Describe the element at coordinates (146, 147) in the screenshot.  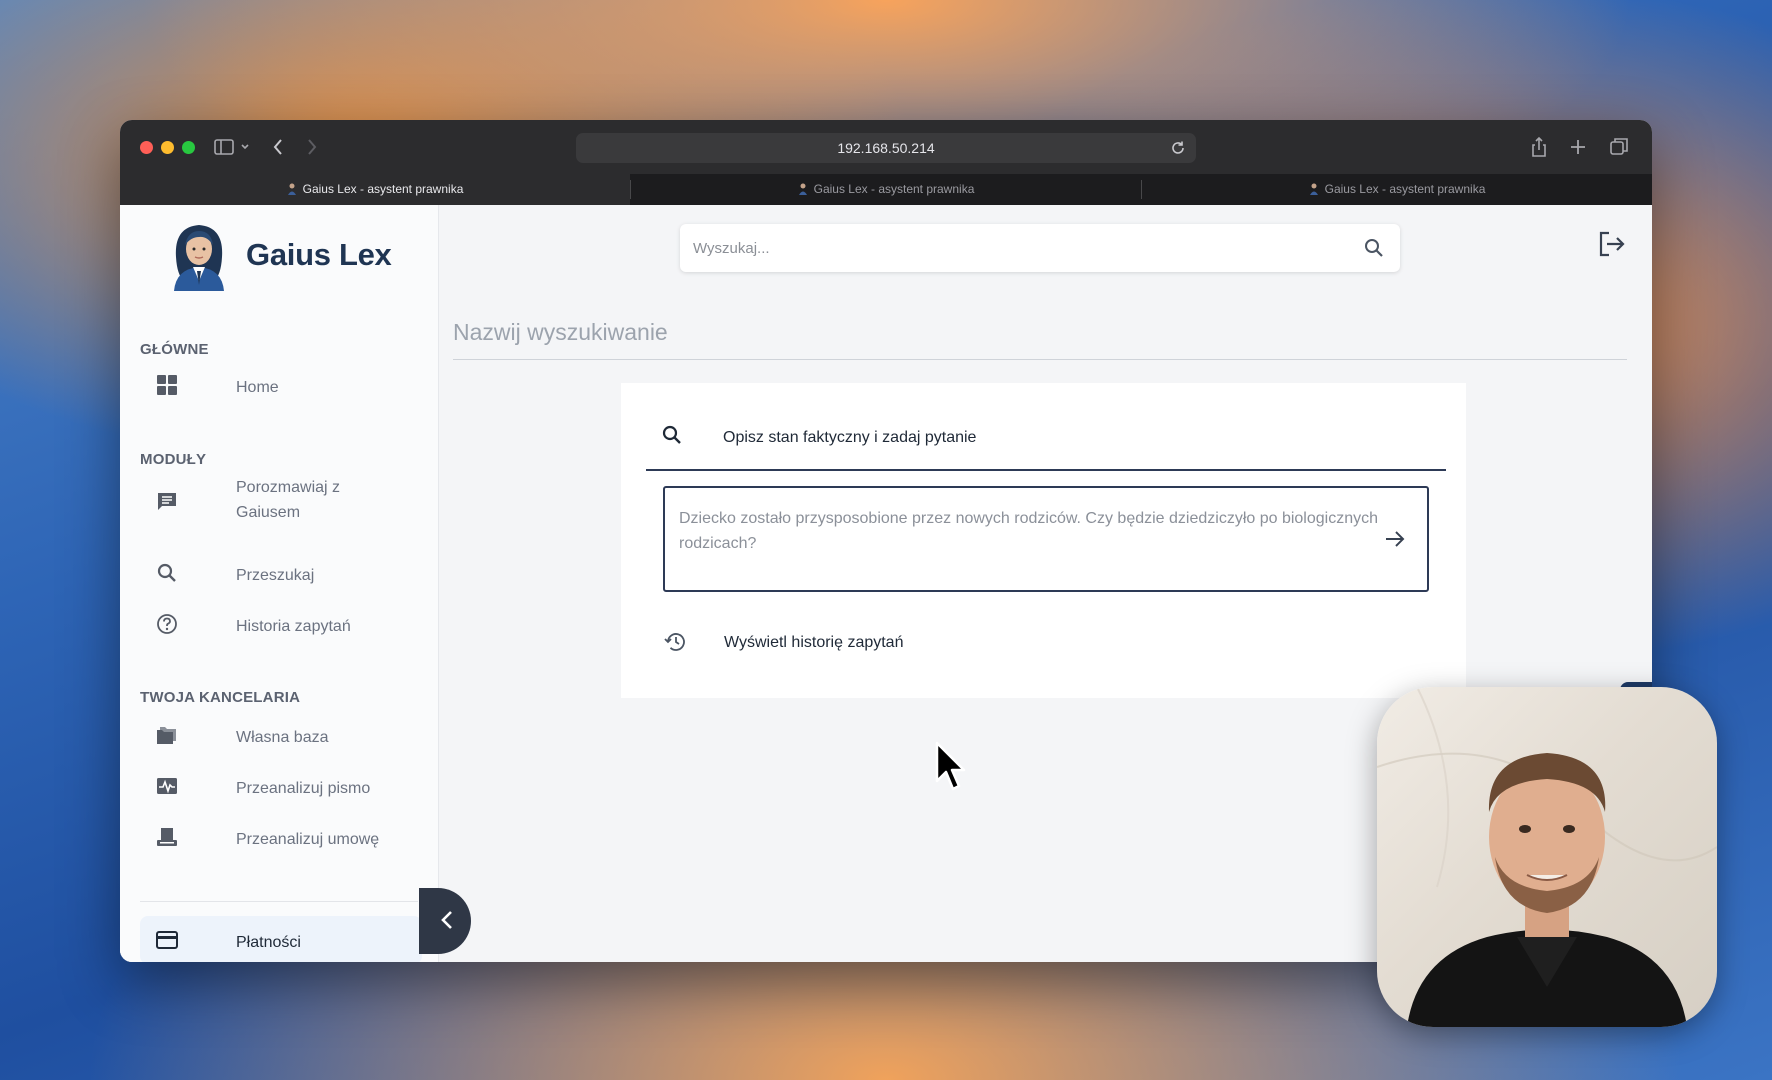
I see `close-window-button` at that location.